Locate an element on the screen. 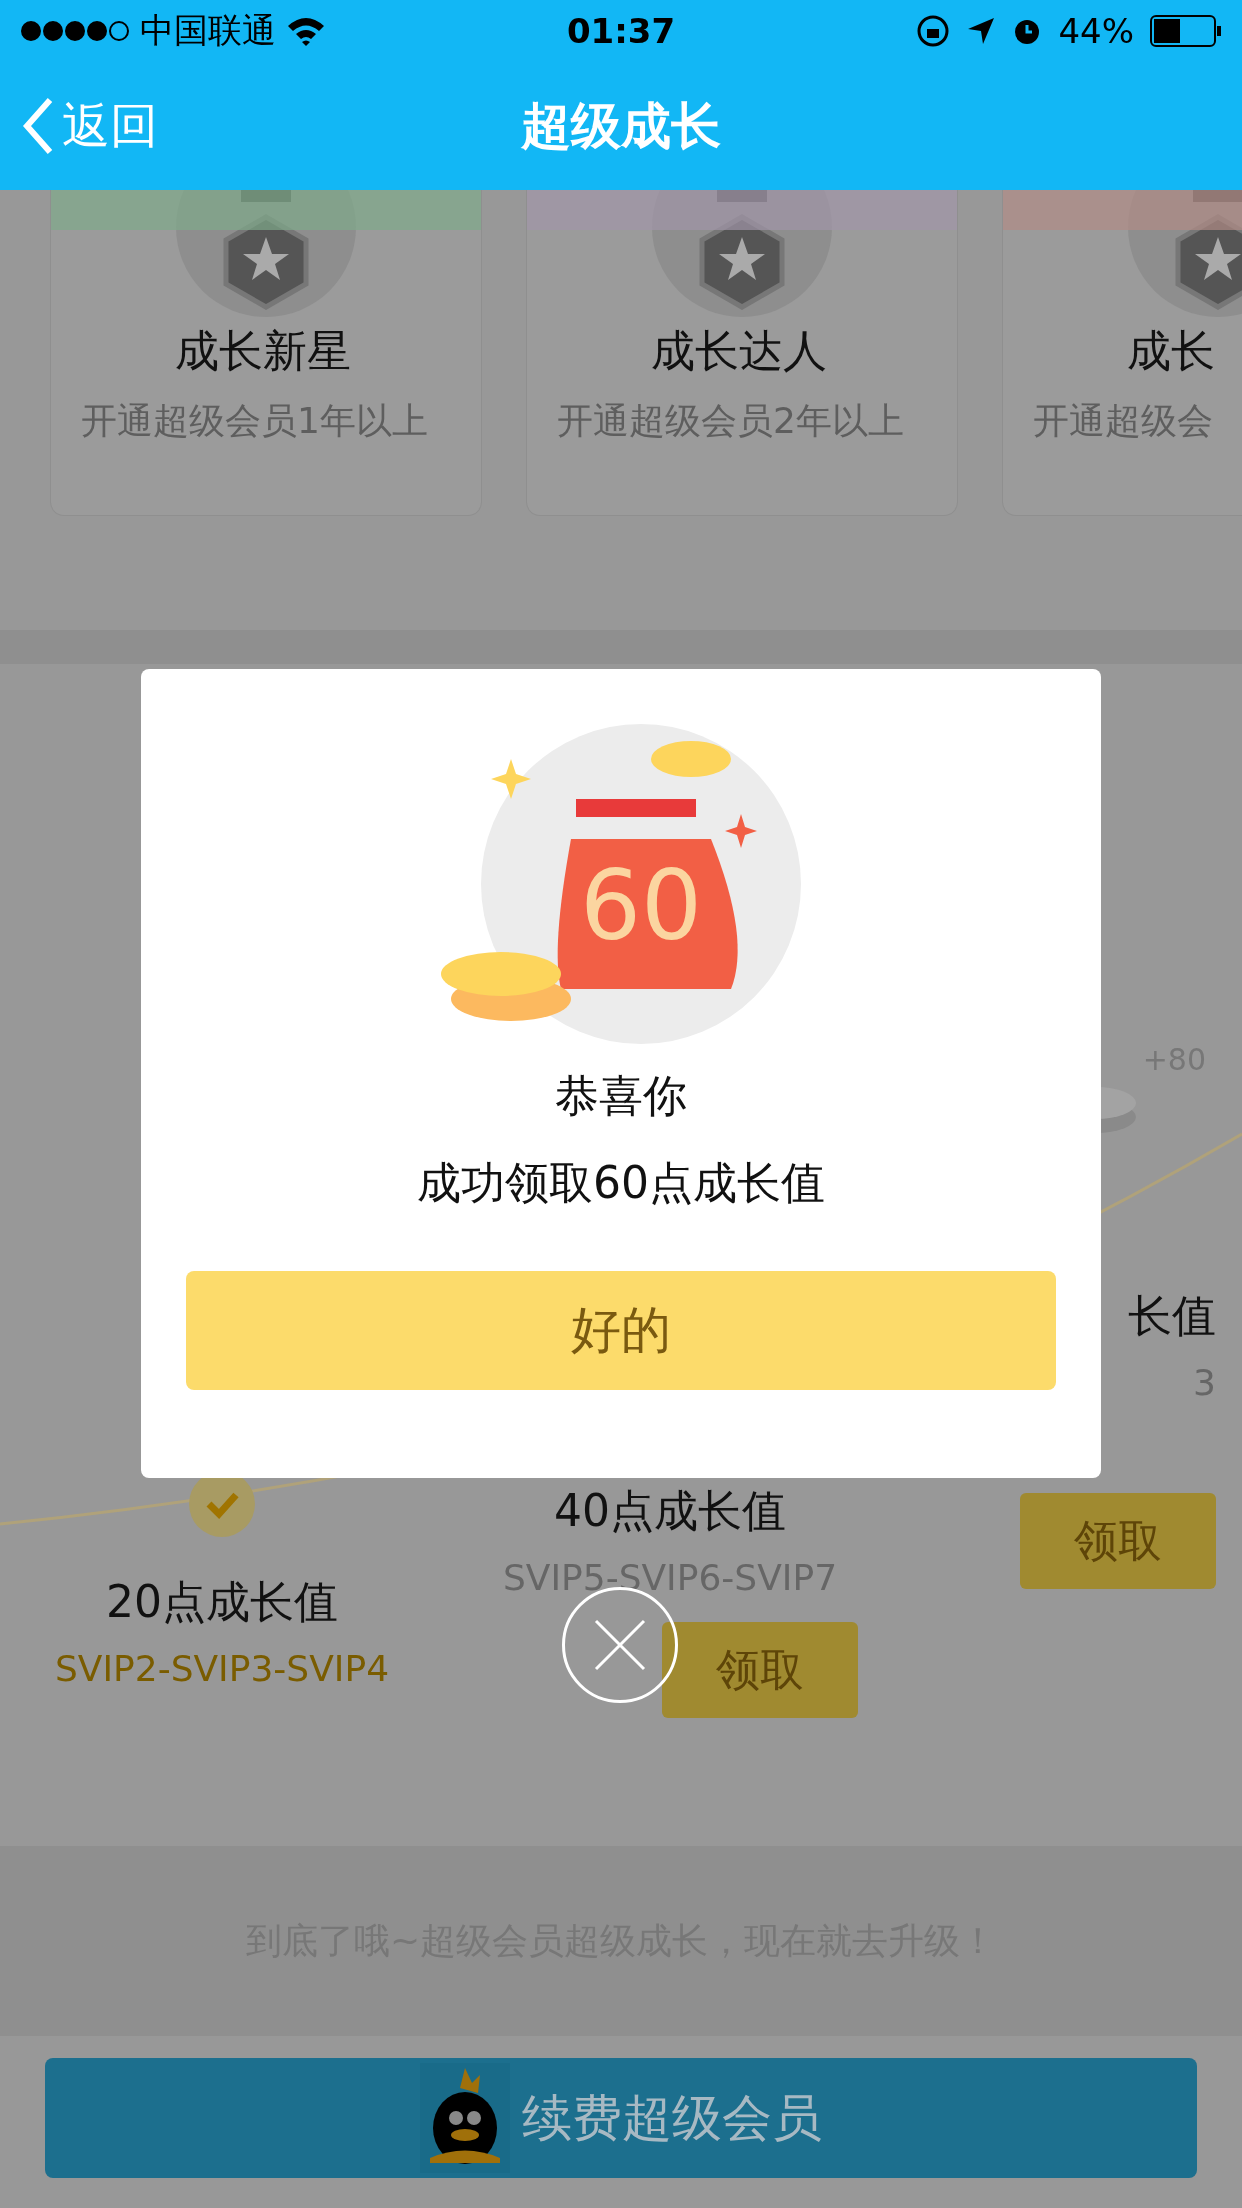 The width and height of the screenshot is (1242, 2208). badge-requirement: 开通超级会 is located at coordinates (1123, 421).